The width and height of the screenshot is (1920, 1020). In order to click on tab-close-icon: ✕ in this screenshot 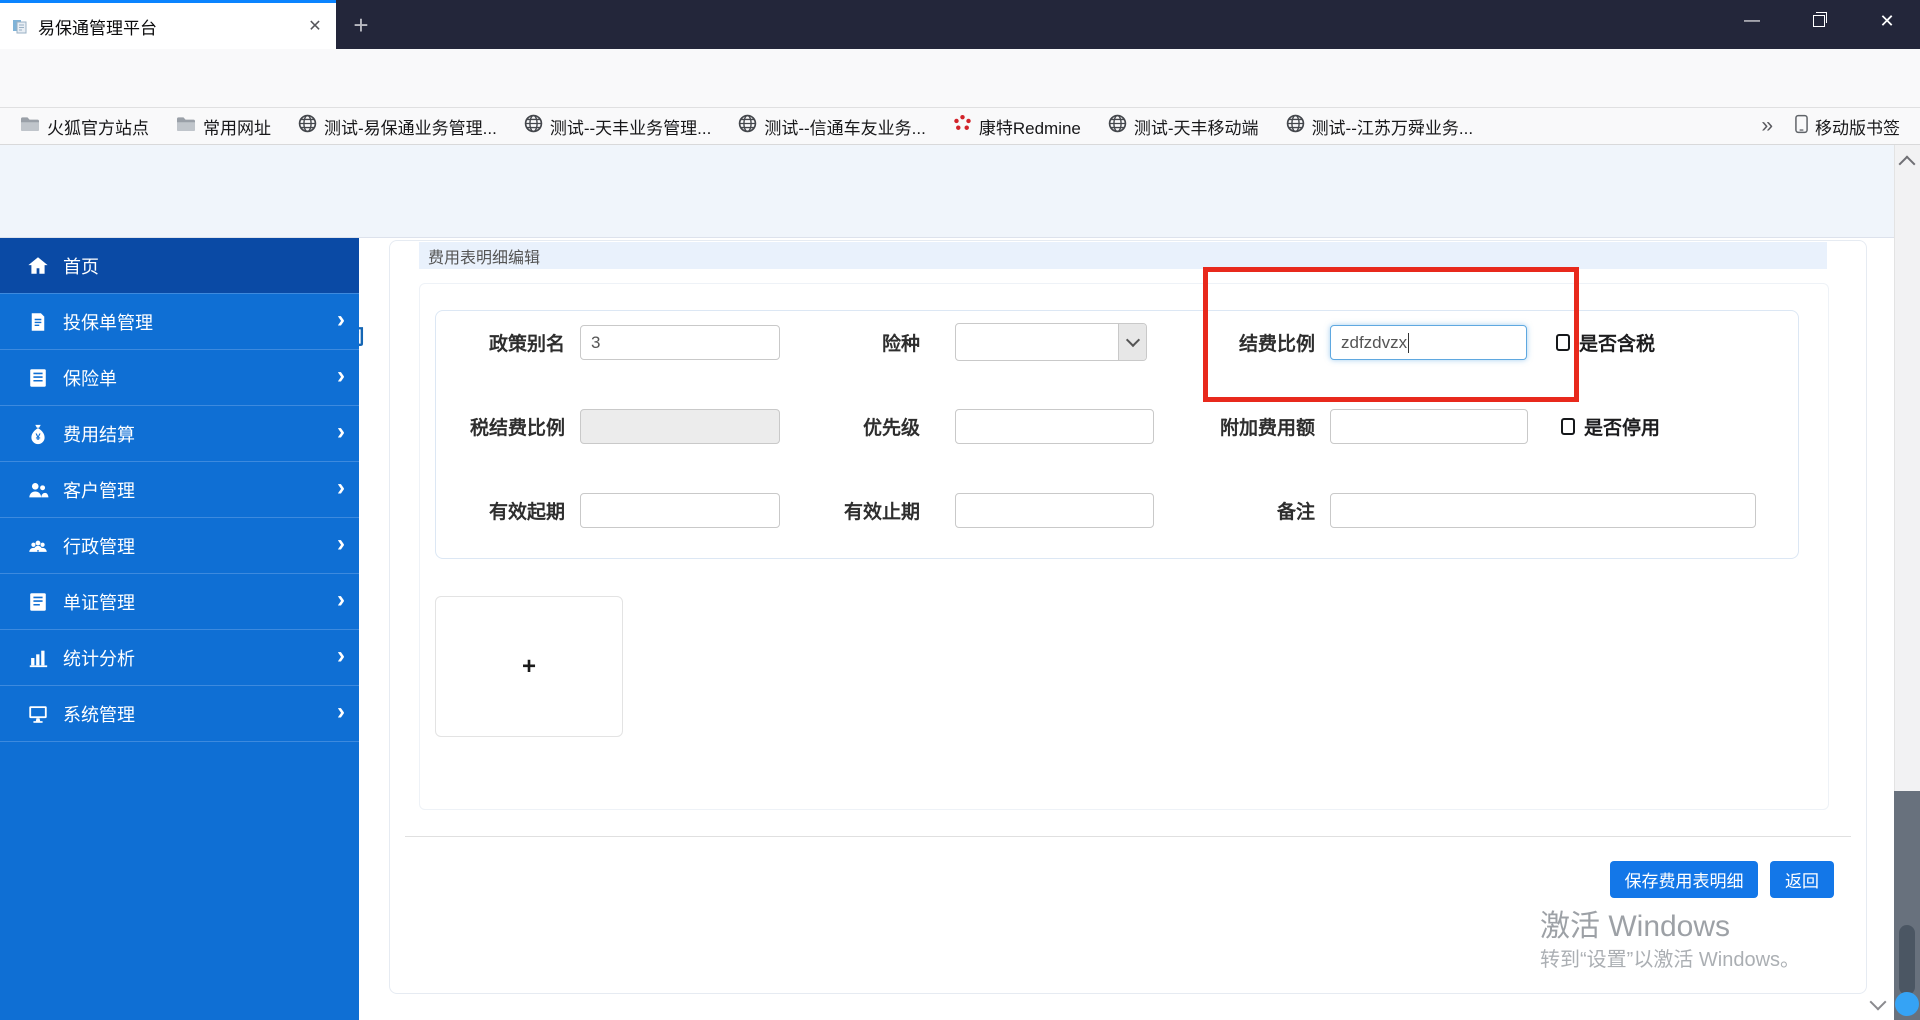, I will do `click(315, 26)`.